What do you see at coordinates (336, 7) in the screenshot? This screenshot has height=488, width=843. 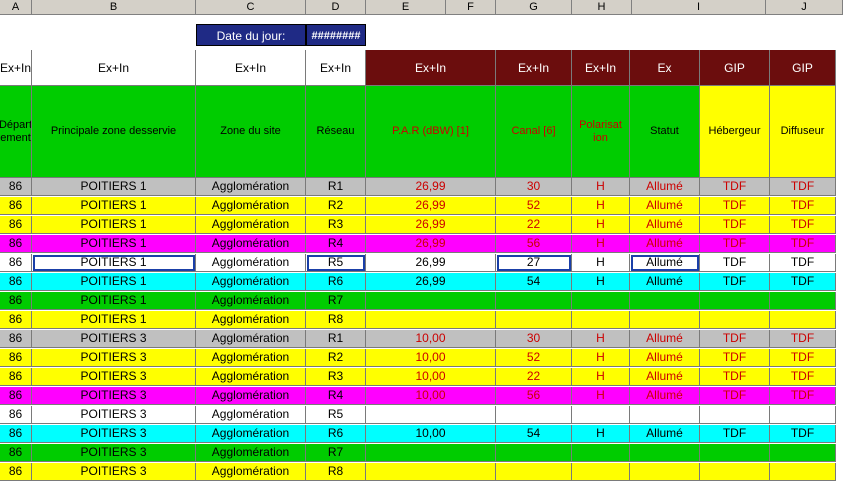 I see `column-header-d: D` at bounding box center [336, 7].